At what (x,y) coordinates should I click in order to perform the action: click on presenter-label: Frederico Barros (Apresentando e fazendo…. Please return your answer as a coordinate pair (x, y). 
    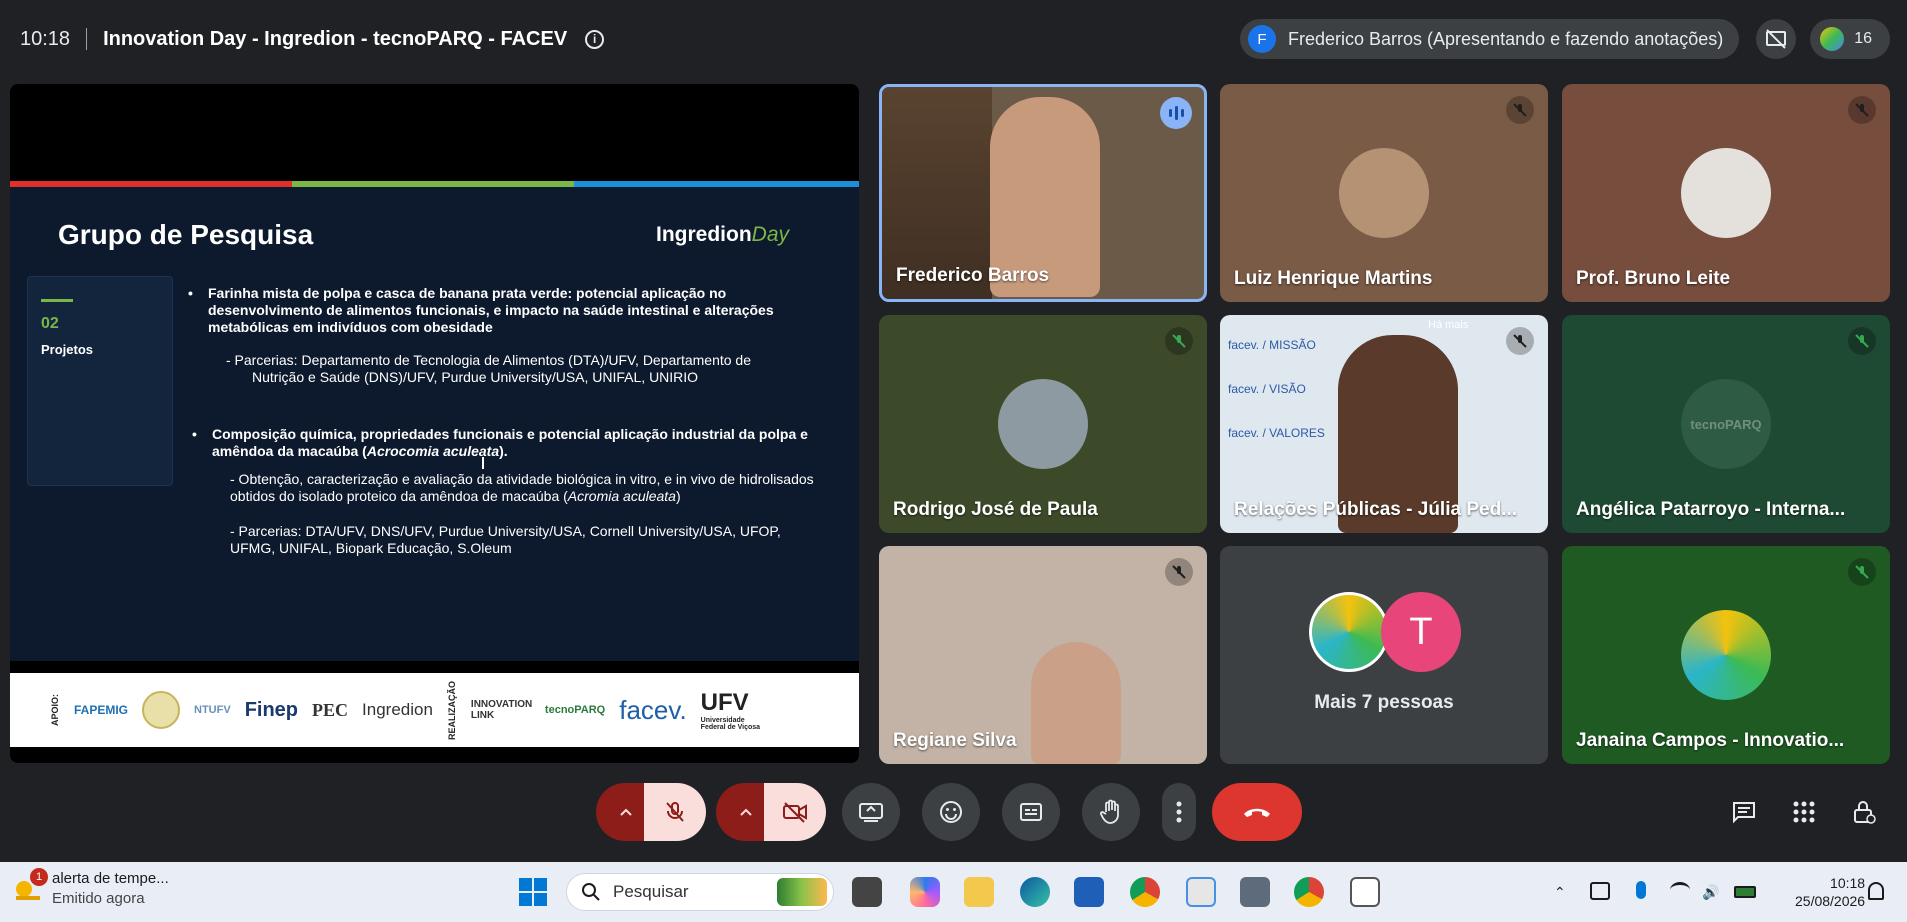
    Looking at the image, I should click on (1506, 38).